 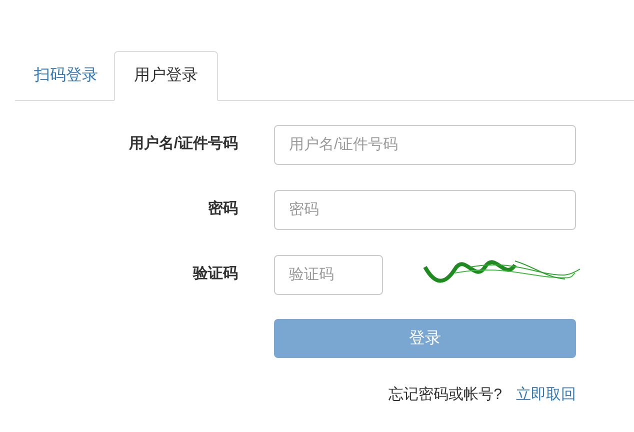 I want to click on login-button: 登录, so click(x=425, y=338).